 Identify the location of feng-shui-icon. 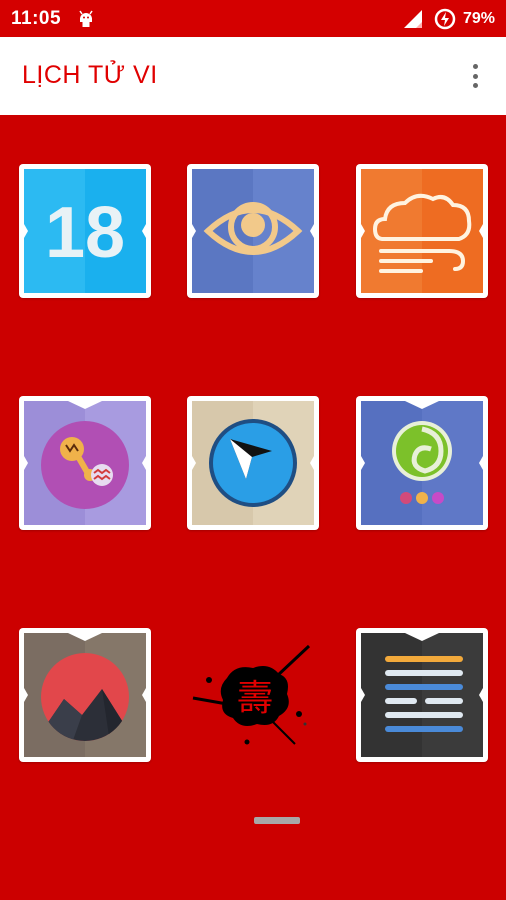
(422, 463).